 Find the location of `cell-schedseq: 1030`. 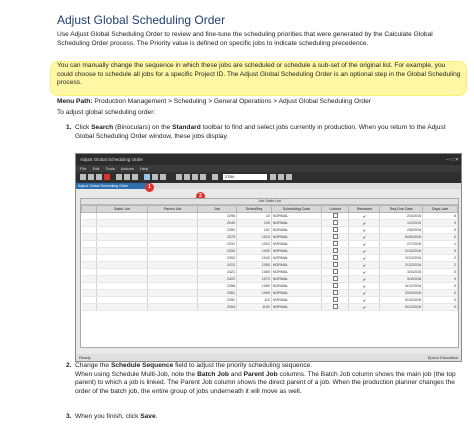

cell-schedseq: 1030 is located at coordinates (254, 251).